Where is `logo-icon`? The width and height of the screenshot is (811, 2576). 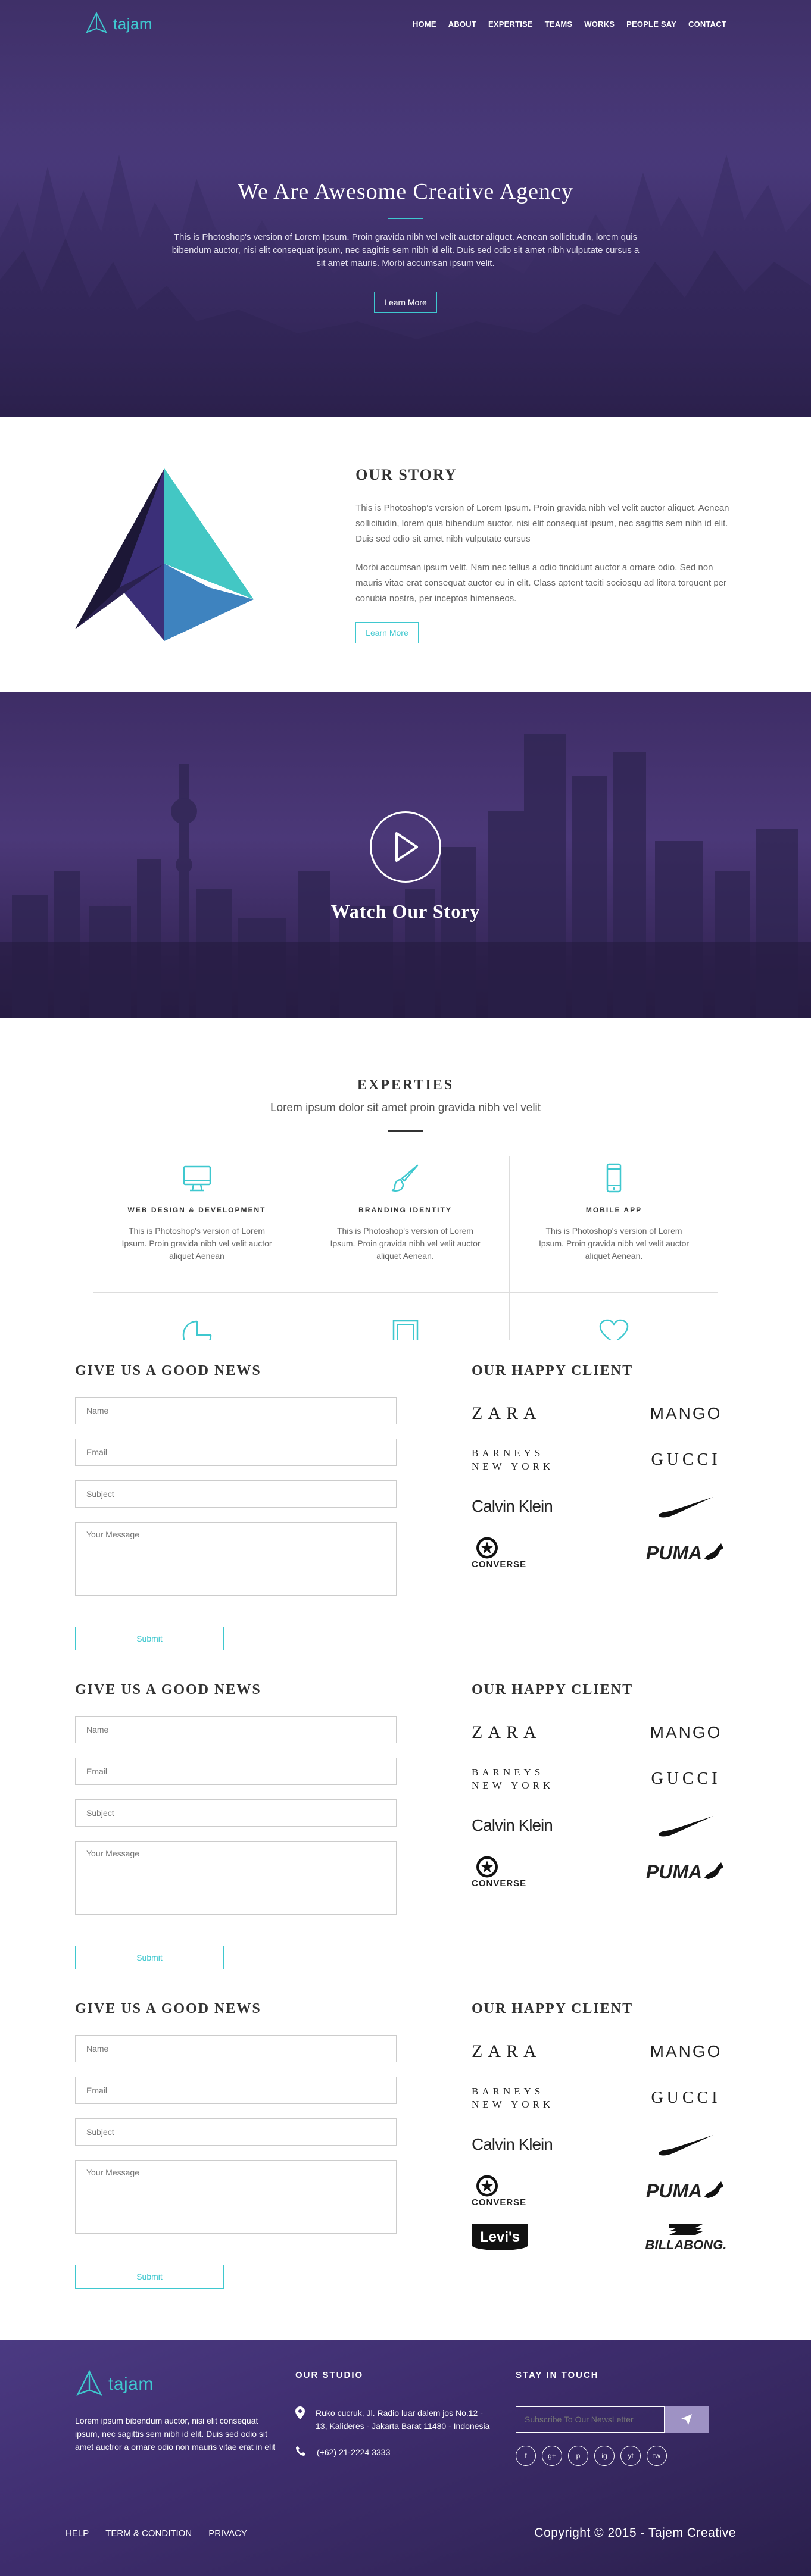
logo-icon is located at coordinates (89, 2383).